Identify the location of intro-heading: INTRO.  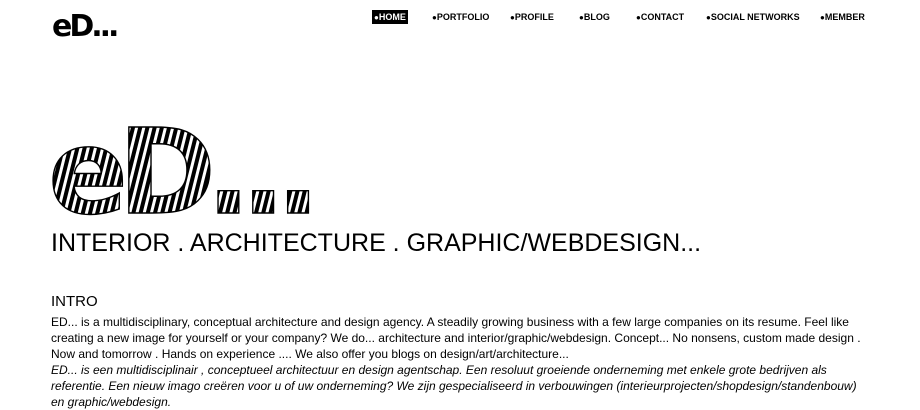
(74, 301).